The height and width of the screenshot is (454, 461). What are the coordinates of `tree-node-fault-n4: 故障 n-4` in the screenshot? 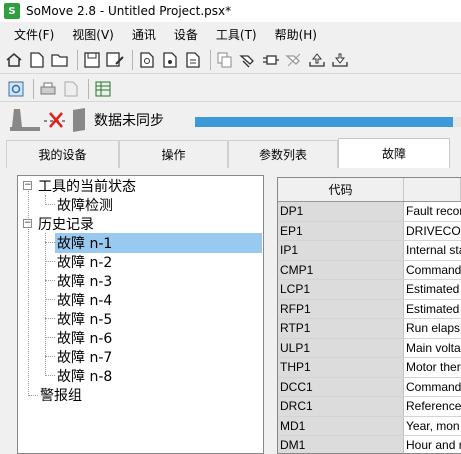 It's located at (84, 299).